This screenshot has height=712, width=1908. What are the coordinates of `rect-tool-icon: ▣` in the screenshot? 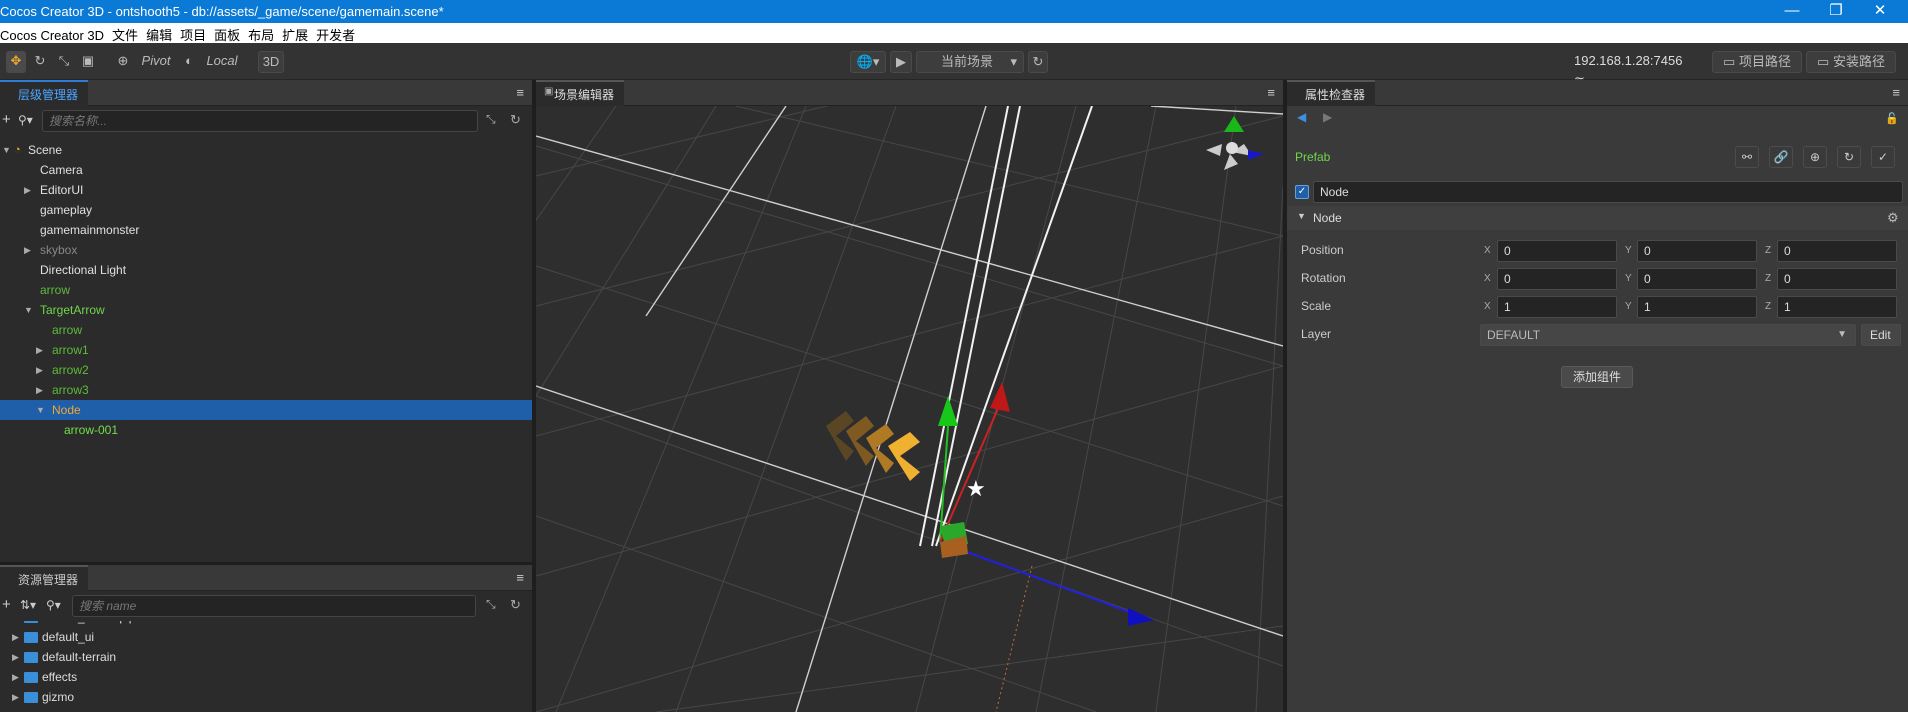 It's located at (88, 62).